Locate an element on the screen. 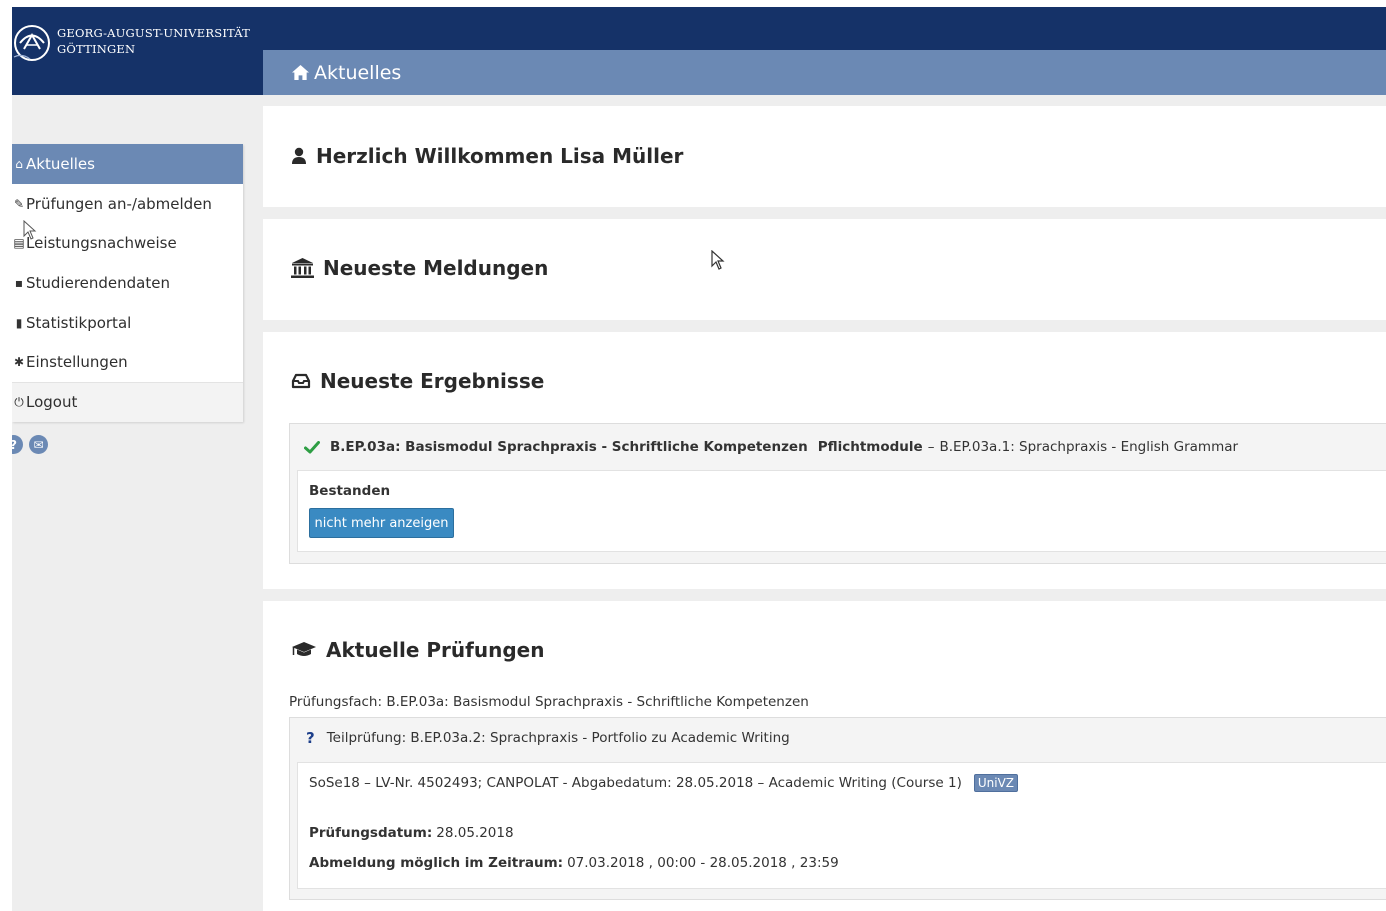 This screenshot has height=911, width=1386. exams-title-text: Aktuelle Prüfungen is located at coordinates (435, 650).